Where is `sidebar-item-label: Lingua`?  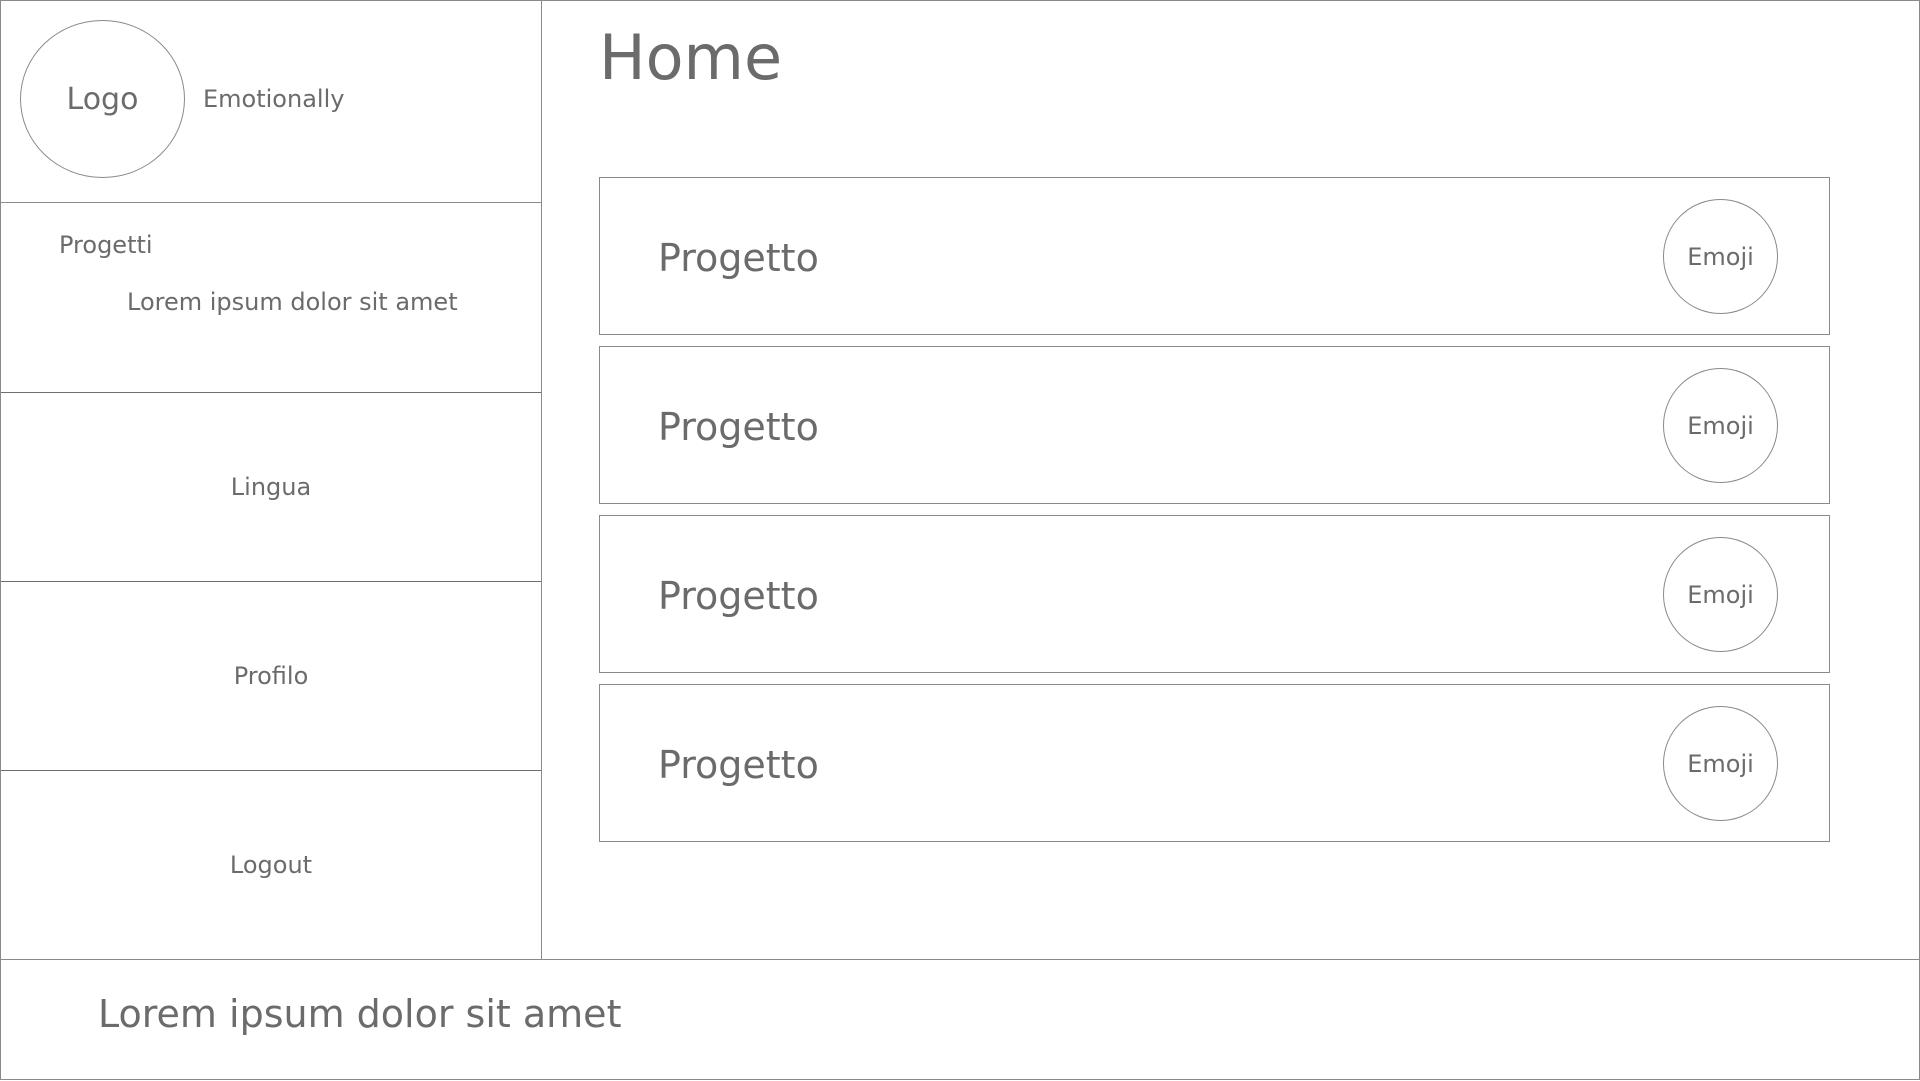 sidebar-item-label: Lingua is located at coordinates (271, 487).